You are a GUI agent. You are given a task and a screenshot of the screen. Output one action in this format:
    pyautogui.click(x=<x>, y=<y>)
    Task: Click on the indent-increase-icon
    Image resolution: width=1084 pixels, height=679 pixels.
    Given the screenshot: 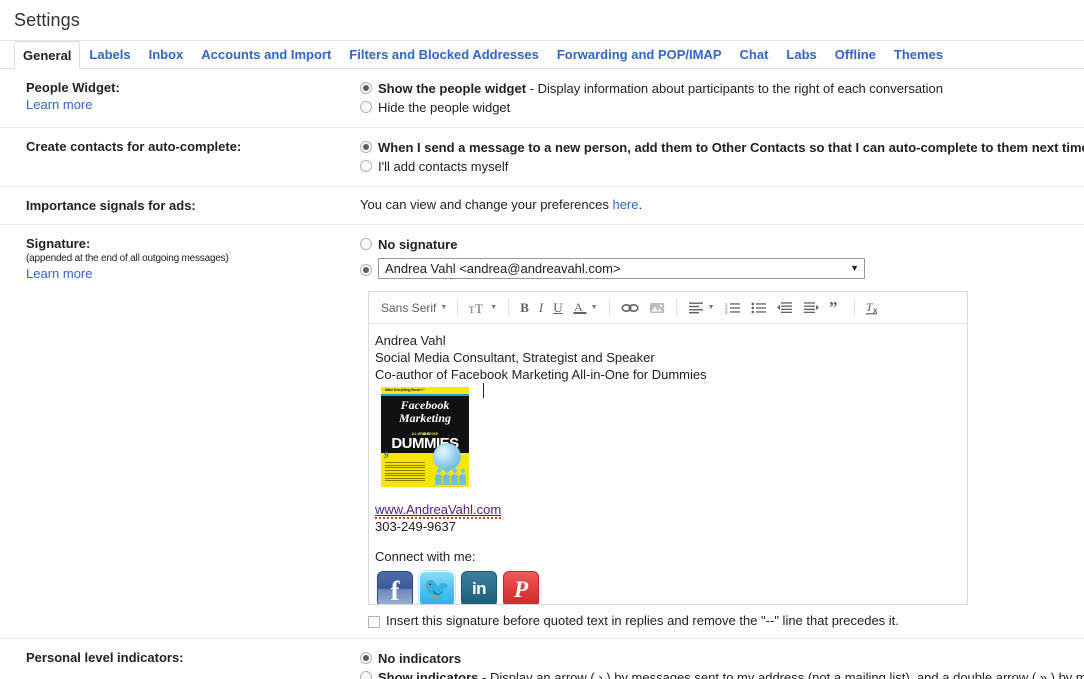 What is the action you would take?
    pyautogui.click(x=811, y=307)
    